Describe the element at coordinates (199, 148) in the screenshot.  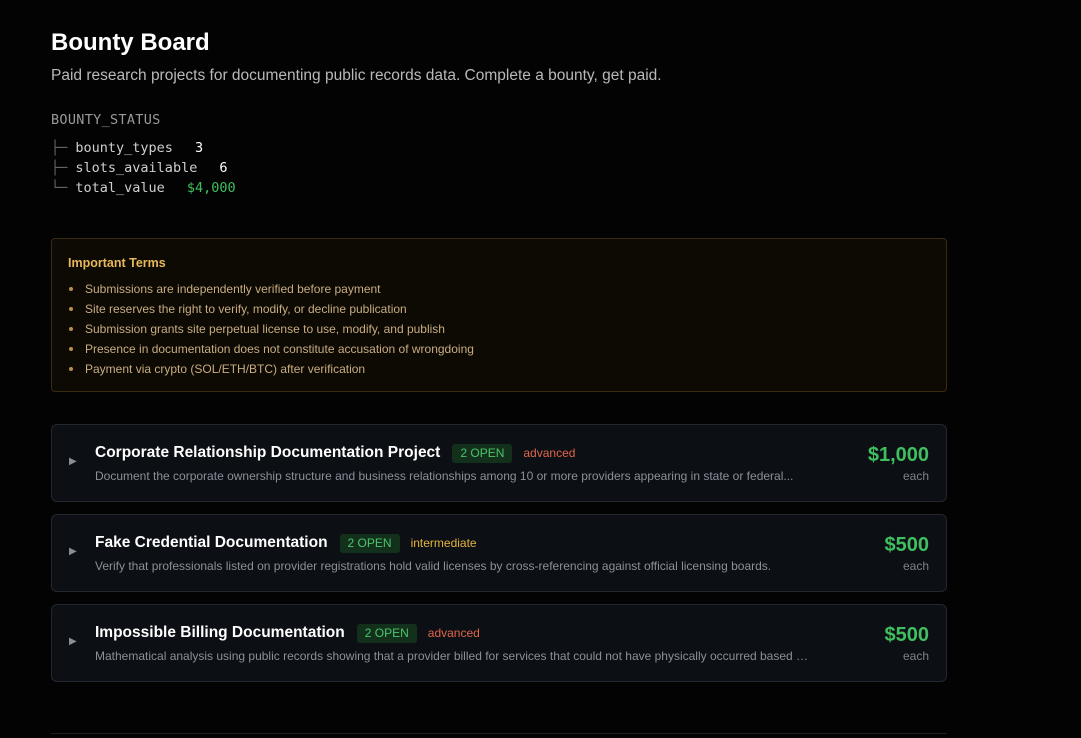
I see `status-value: 3` at that location.